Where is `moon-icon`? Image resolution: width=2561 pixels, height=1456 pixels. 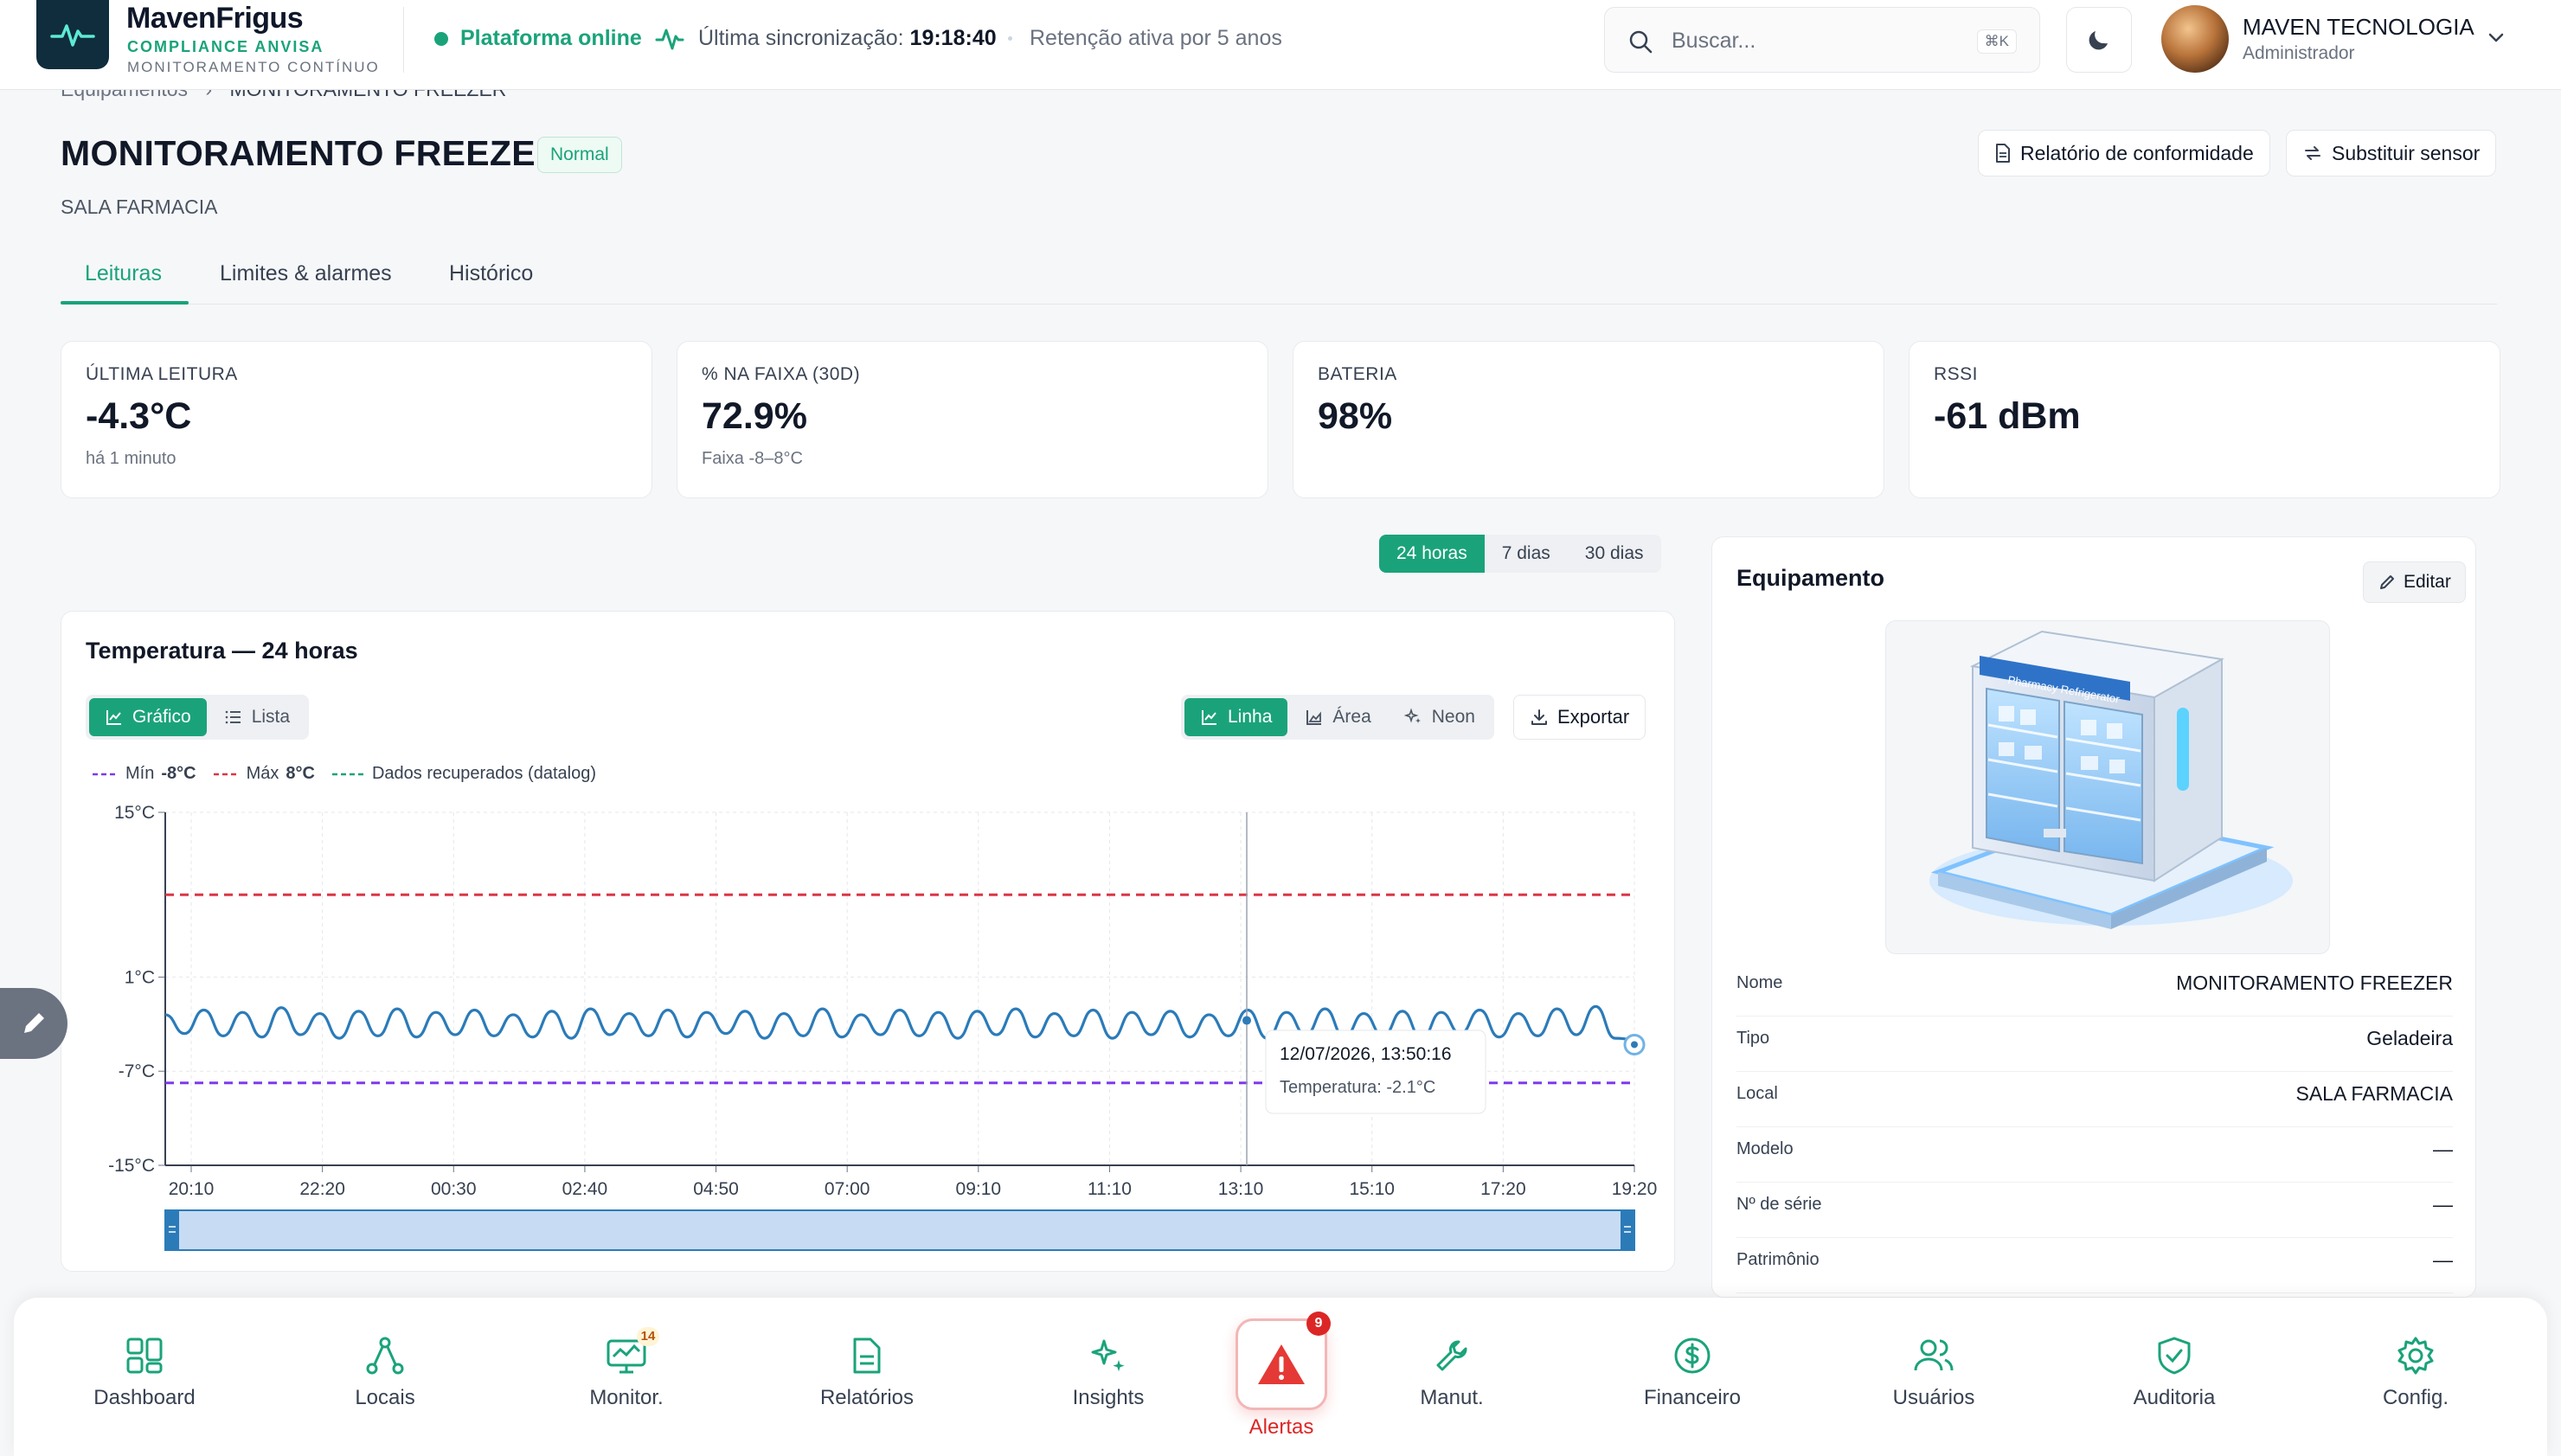 moon-icon is located at coordinates (2099, 40).